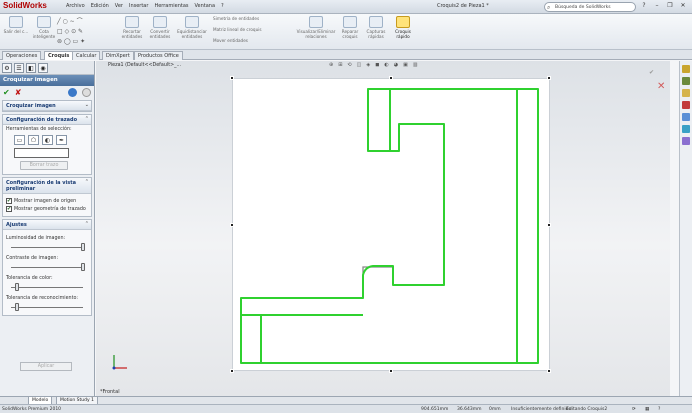 The width and height of the screenshot is (692, 413). I want to click on menu-ventana: Ventana, so click(205, 6).